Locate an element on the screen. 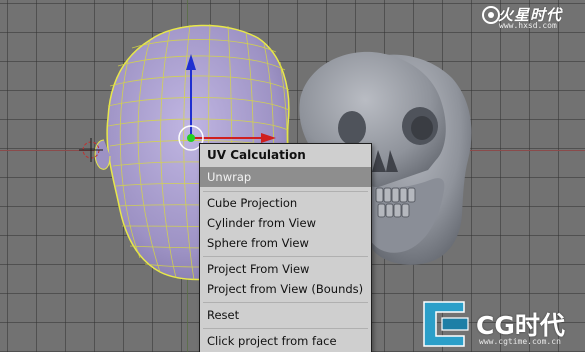 The image size is (585, 352). menu-item-click-project-from-face: Click project from face is located at coordinates (285, 341).